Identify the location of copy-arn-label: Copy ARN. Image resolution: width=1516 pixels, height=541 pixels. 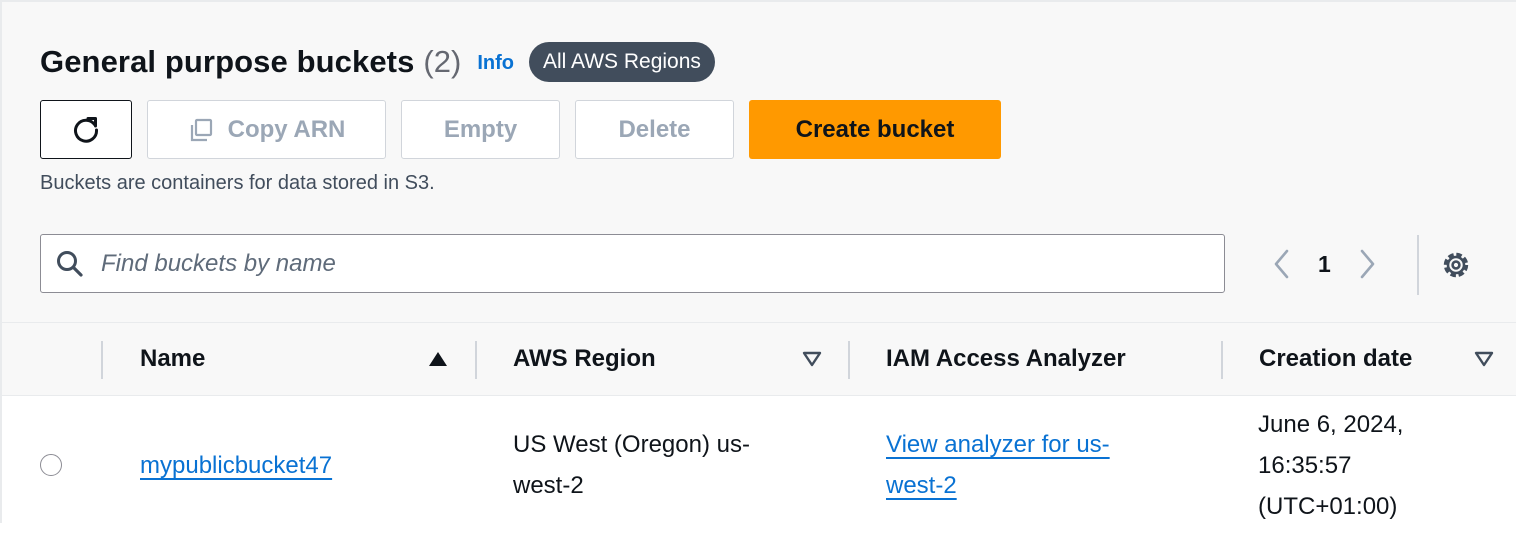
(286, 129).